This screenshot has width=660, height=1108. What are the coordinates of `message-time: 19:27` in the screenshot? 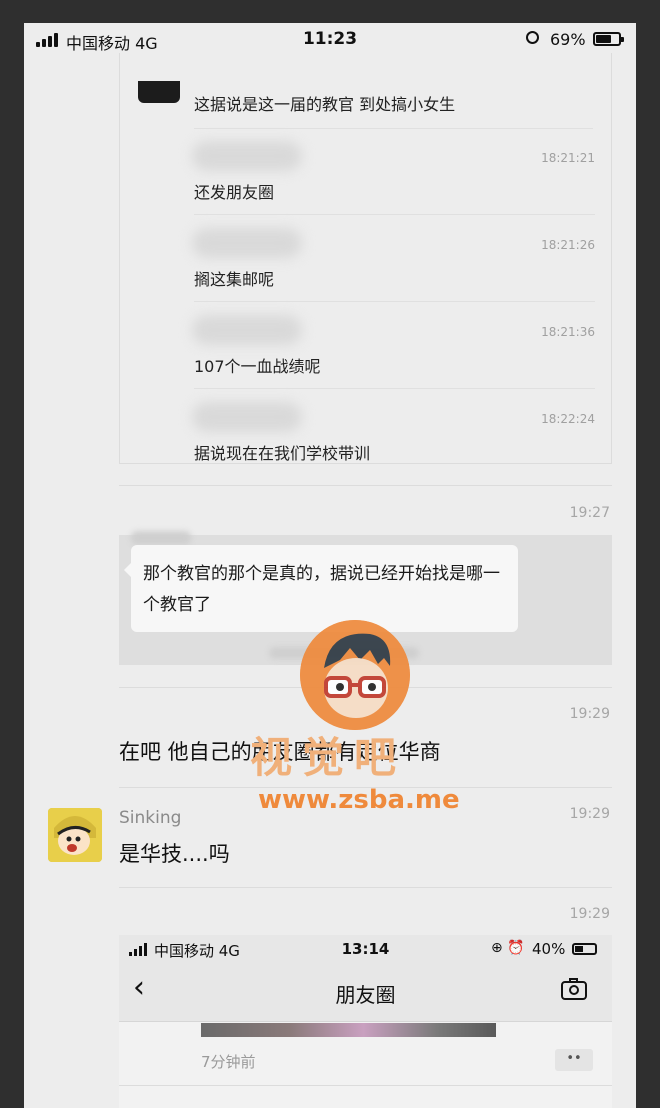 It's located at (589, 513).